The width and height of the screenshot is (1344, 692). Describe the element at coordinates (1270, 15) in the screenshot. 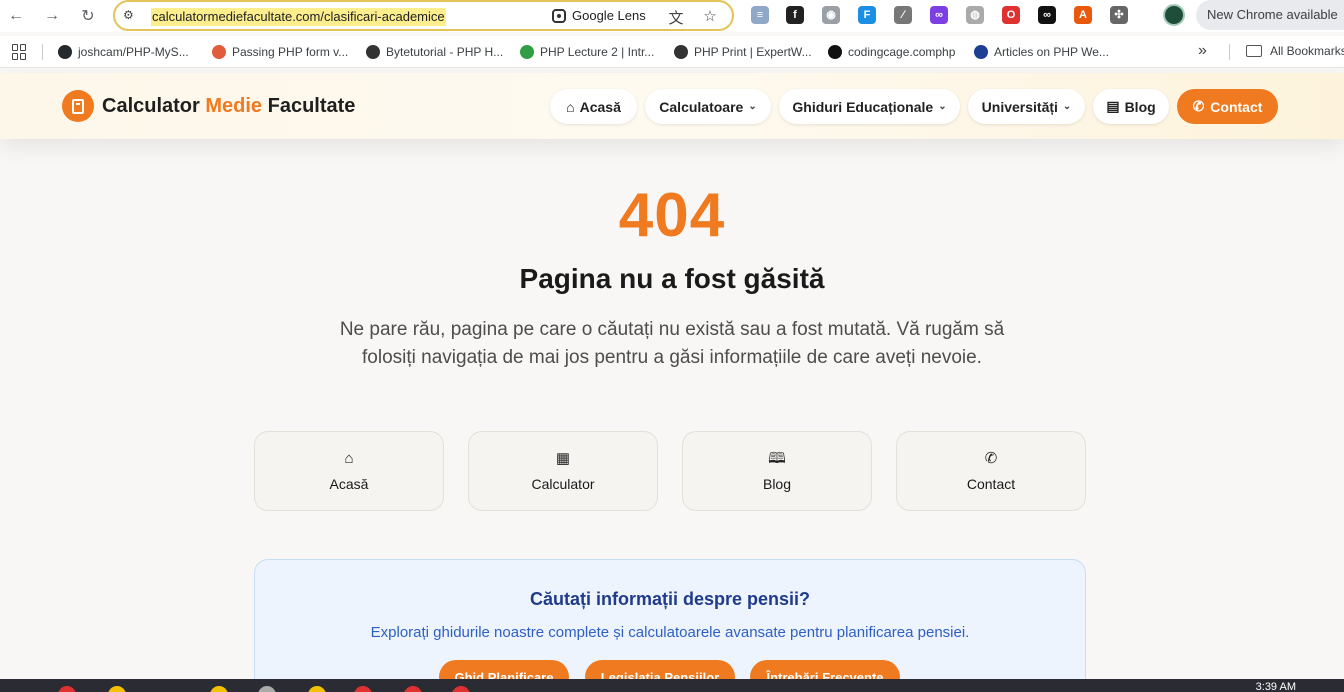

I see `update-chrome-button: New Chrome available` at that location.